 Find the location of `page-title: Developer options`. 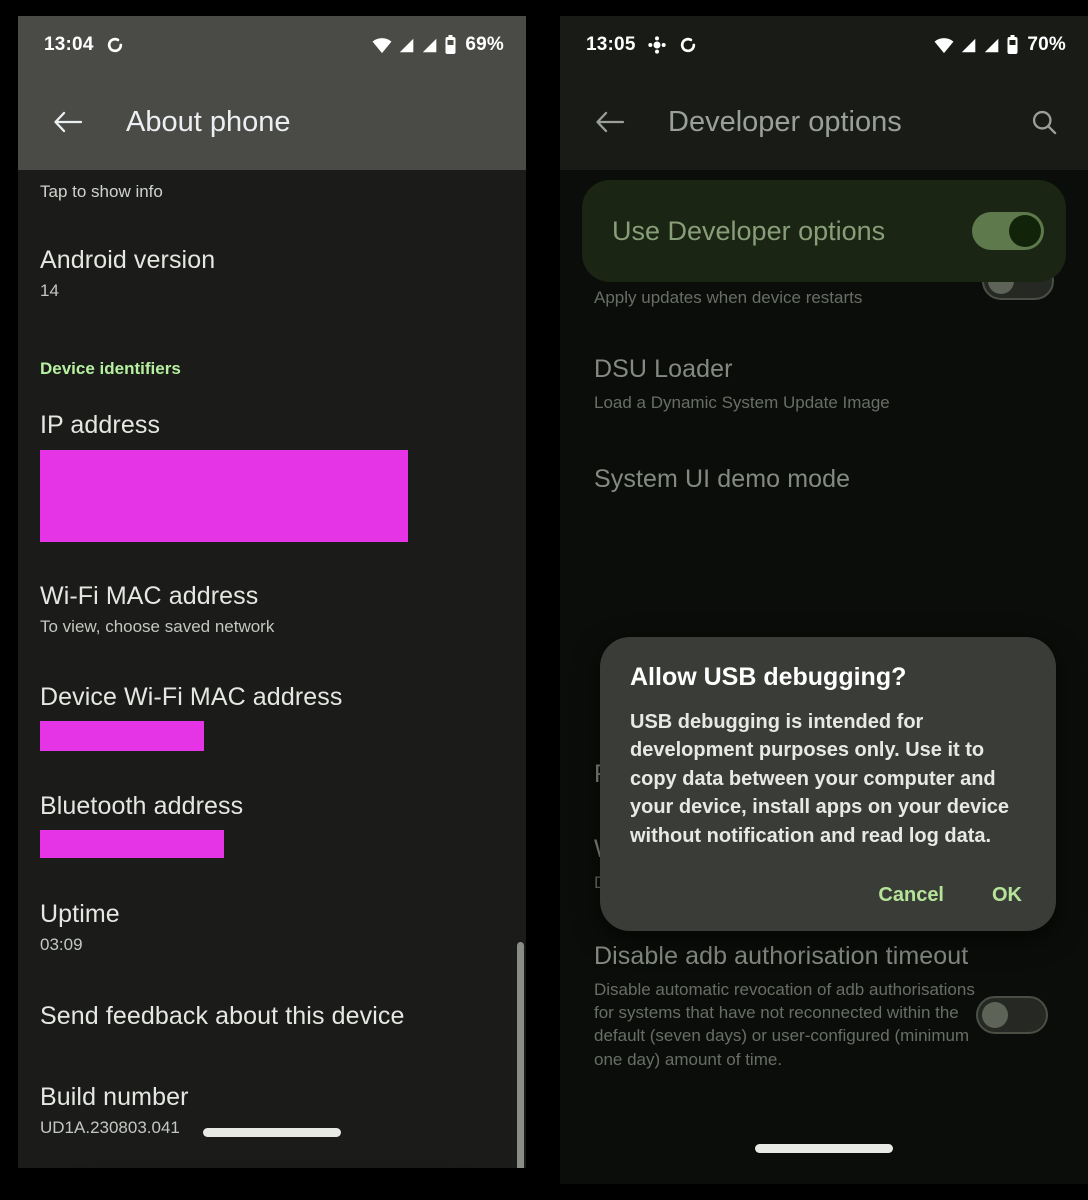

page-title: Developer options is located at coordinates (785, 121).